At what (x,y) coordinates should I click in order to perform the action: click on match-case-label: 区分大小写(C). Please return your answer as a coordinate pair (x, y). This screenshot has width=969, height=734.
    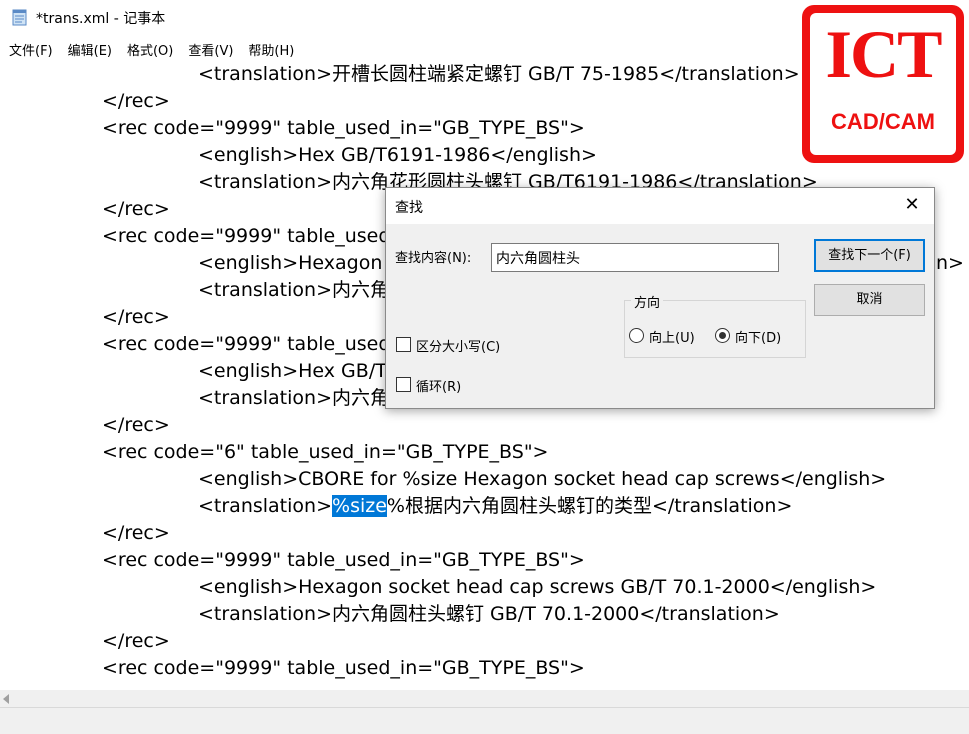
    Looking at the image, I should click on (458, 345).